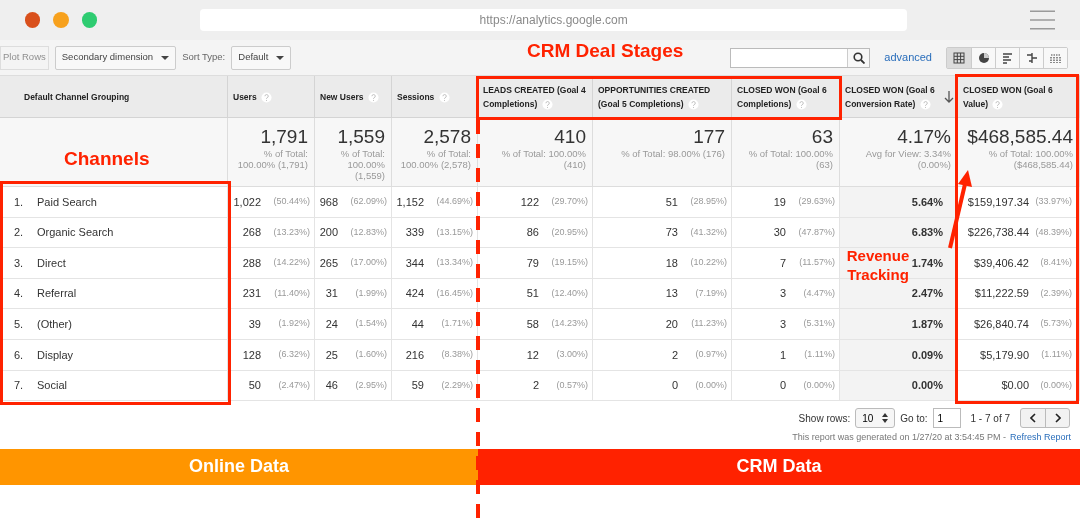 This screenshot has width=1080, height=527. Describe the element at coordinates (410, 202) in the screenshot. I see `metric-value: 1,152` at that location.